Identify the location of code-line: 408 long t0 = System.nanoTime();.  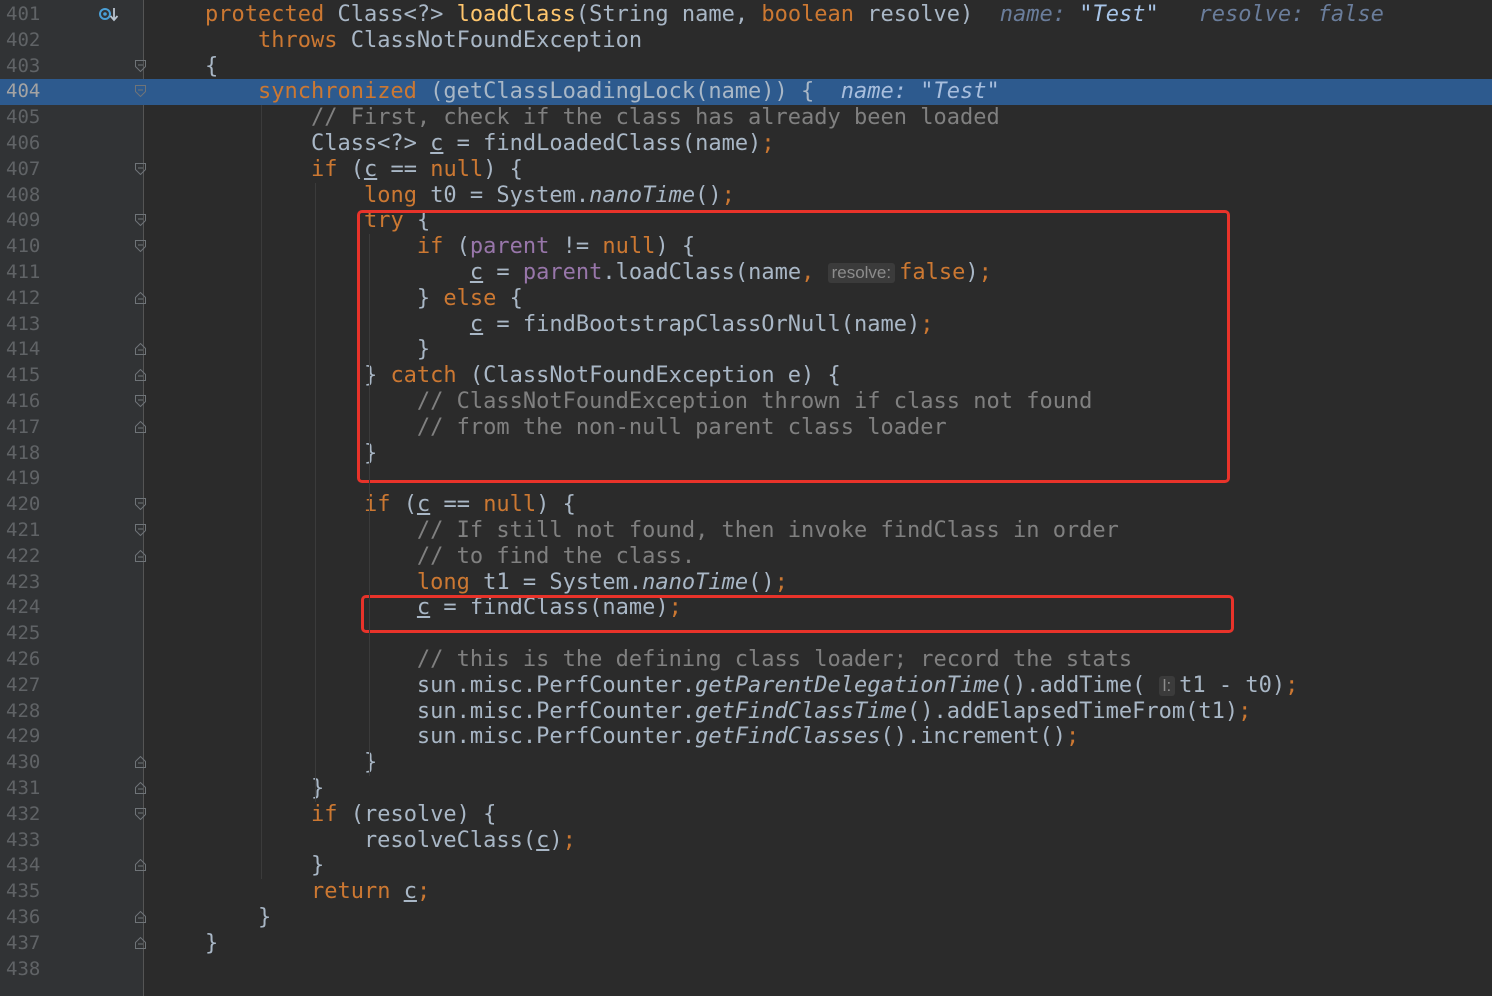
(746, 196).